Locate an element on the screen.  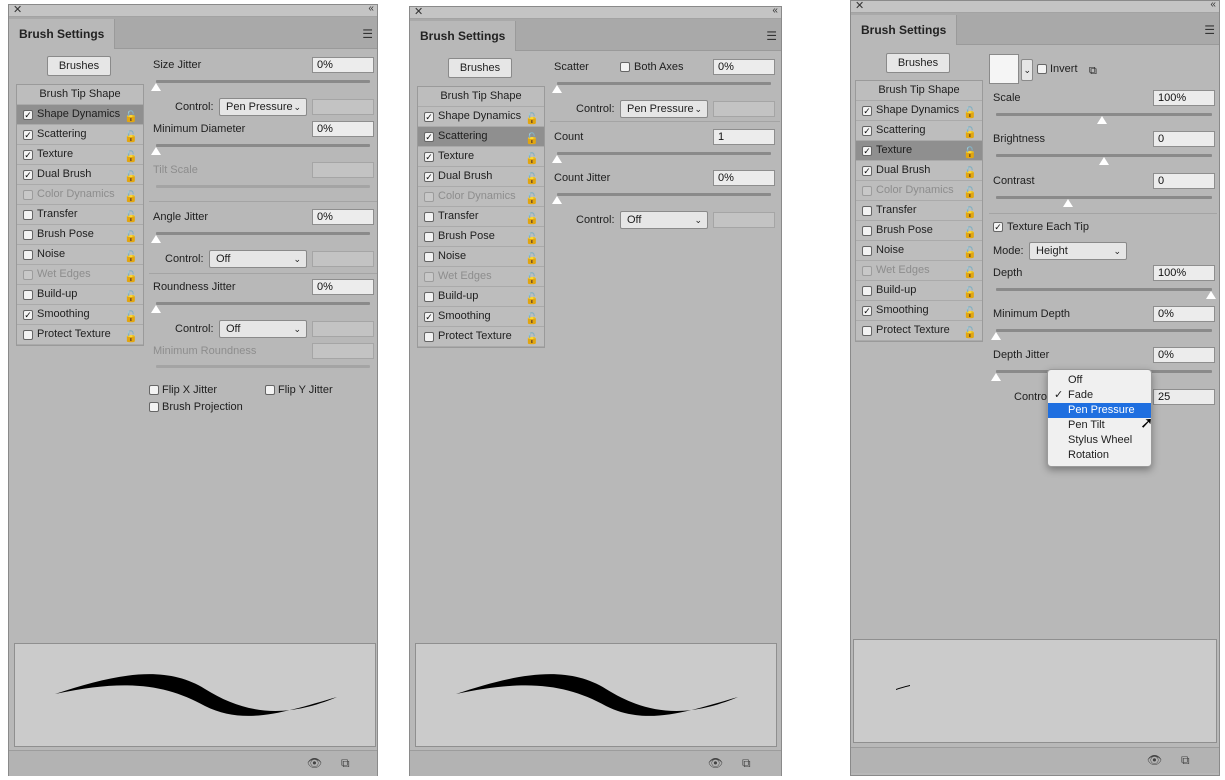
minimum-diameter-field: 0% is located at coordinates (343, 129).